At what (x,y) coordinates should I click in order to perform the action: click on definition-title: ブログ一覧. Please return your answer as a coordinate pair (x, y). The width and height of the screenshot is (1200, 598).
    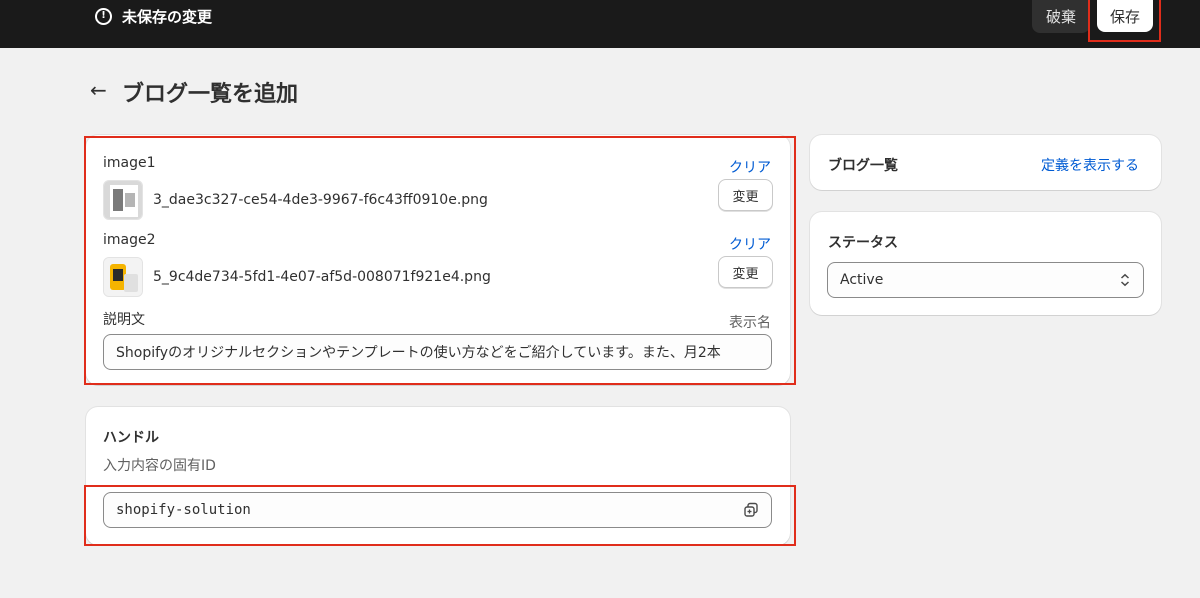
    Looking at the image, I should click on (863, 166).